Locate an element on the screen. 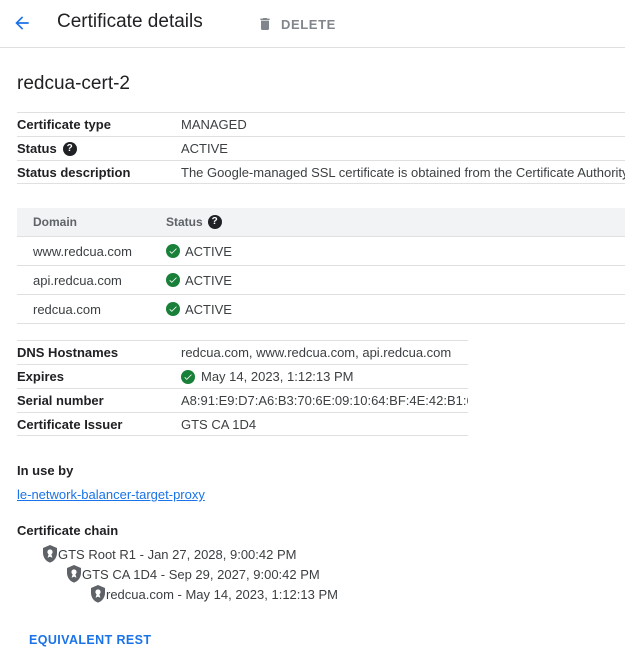 This screenshot has height=660, width=625. page-title: Certificate details is located at coordinates (130, 21).